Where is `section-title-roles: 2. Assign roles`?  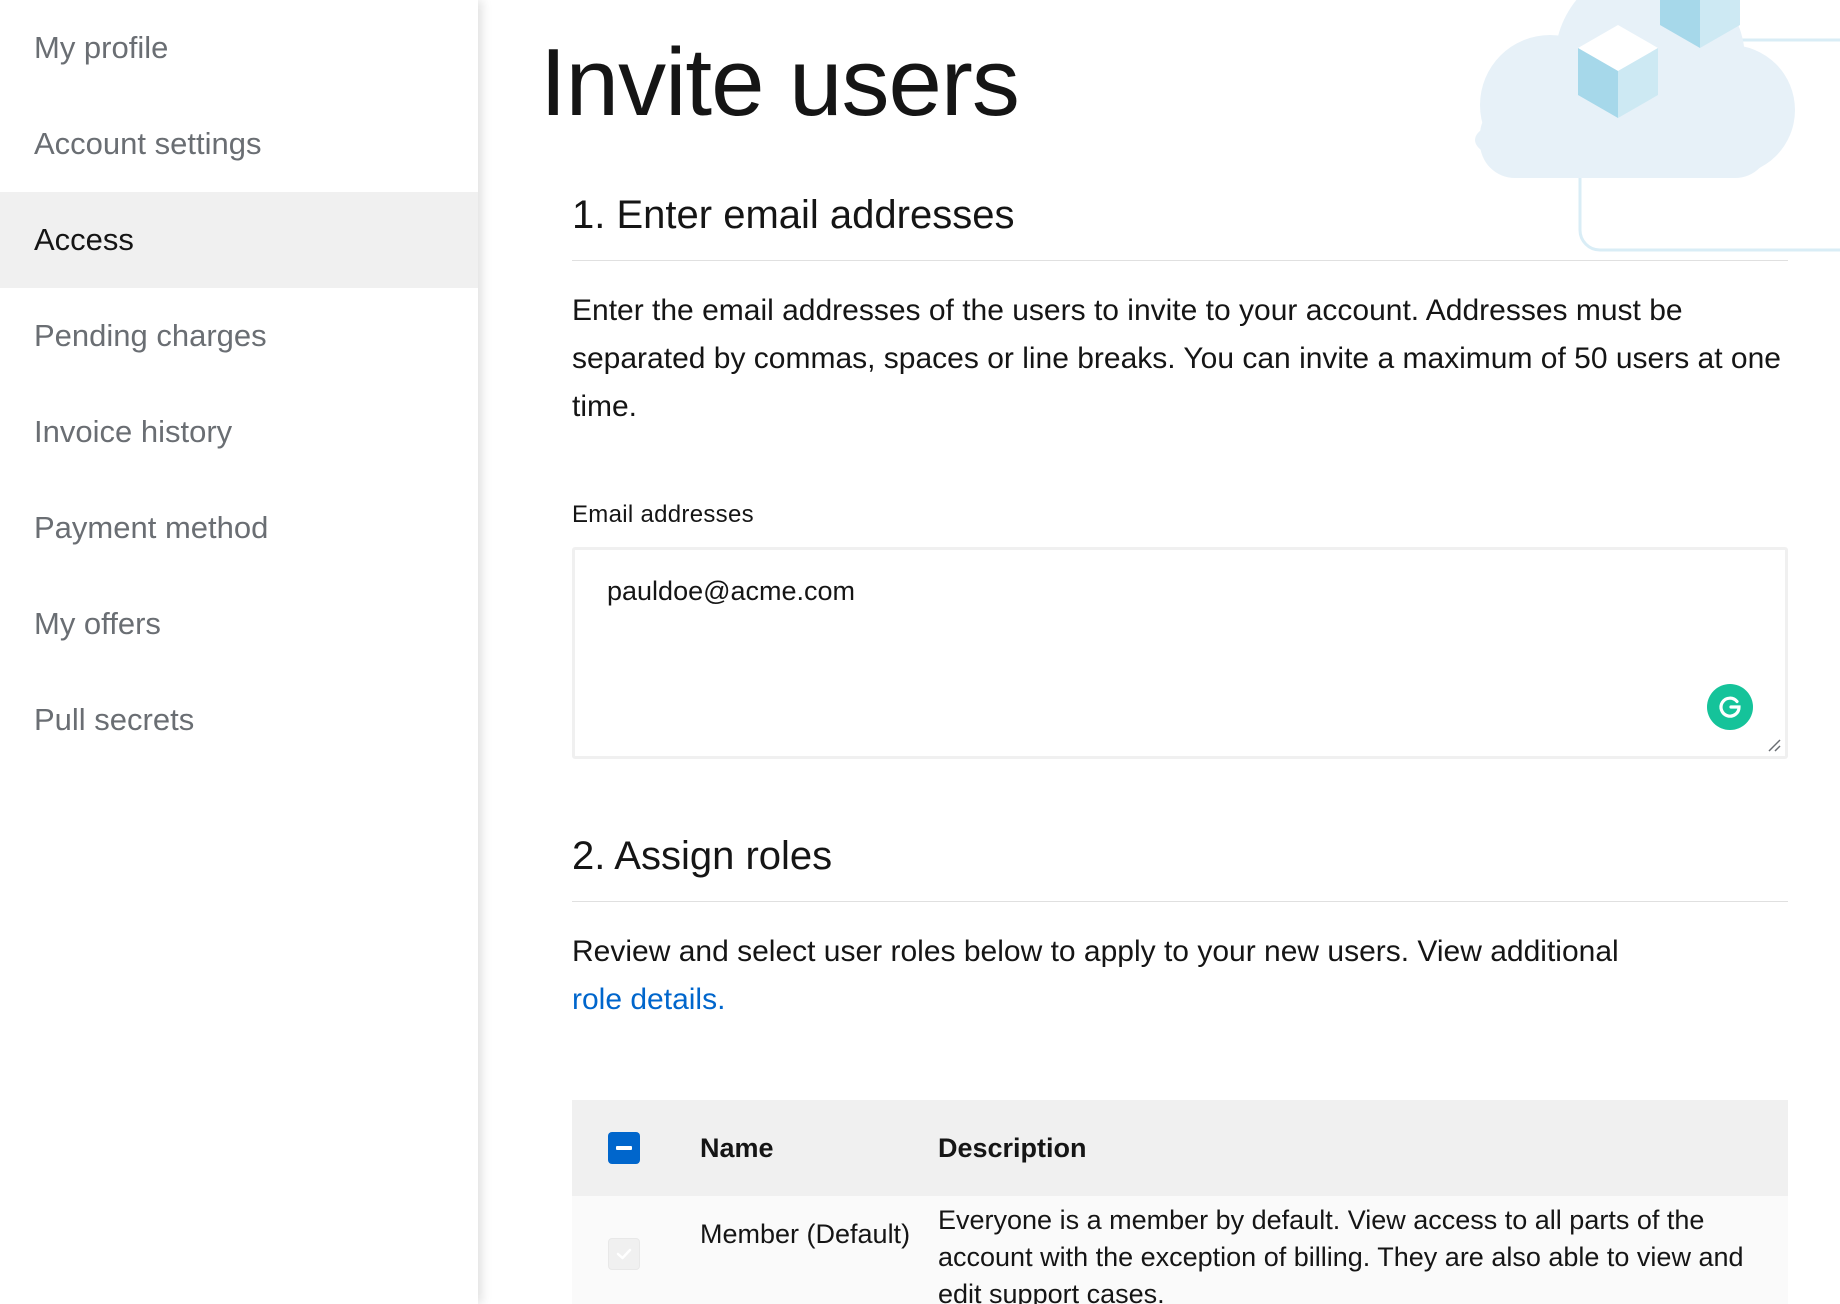 section-title-roles: 2. Assign roles is located at coordinates (702, 856).